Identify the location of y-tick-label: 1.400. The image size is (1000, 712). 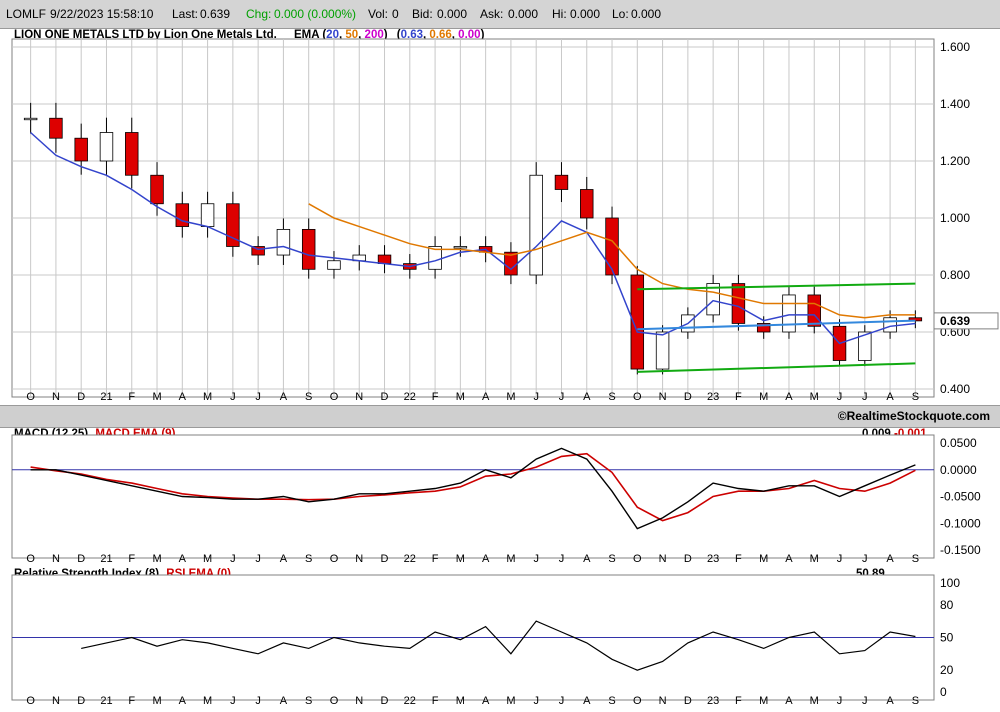
(955, 104).